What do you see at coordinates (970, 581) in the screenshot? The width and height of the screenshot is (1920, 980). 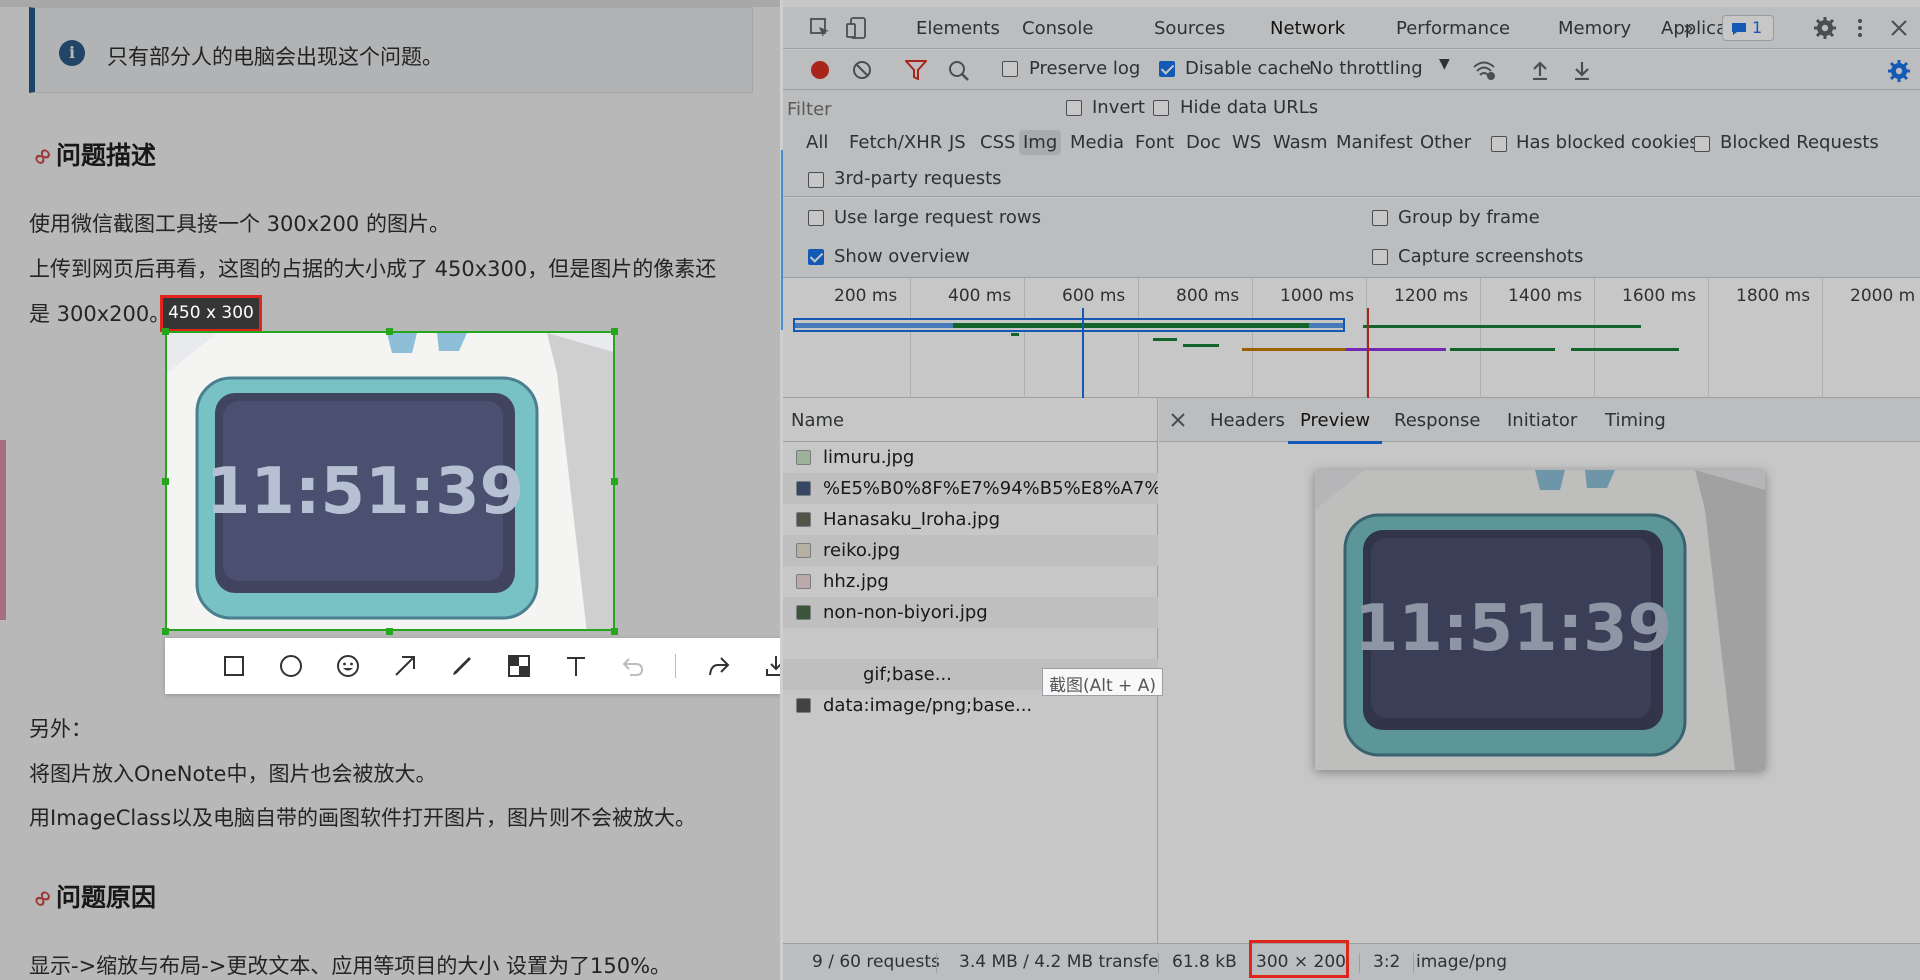 I see `request-row: hhz.jpg` at bounding box center [970, 581].